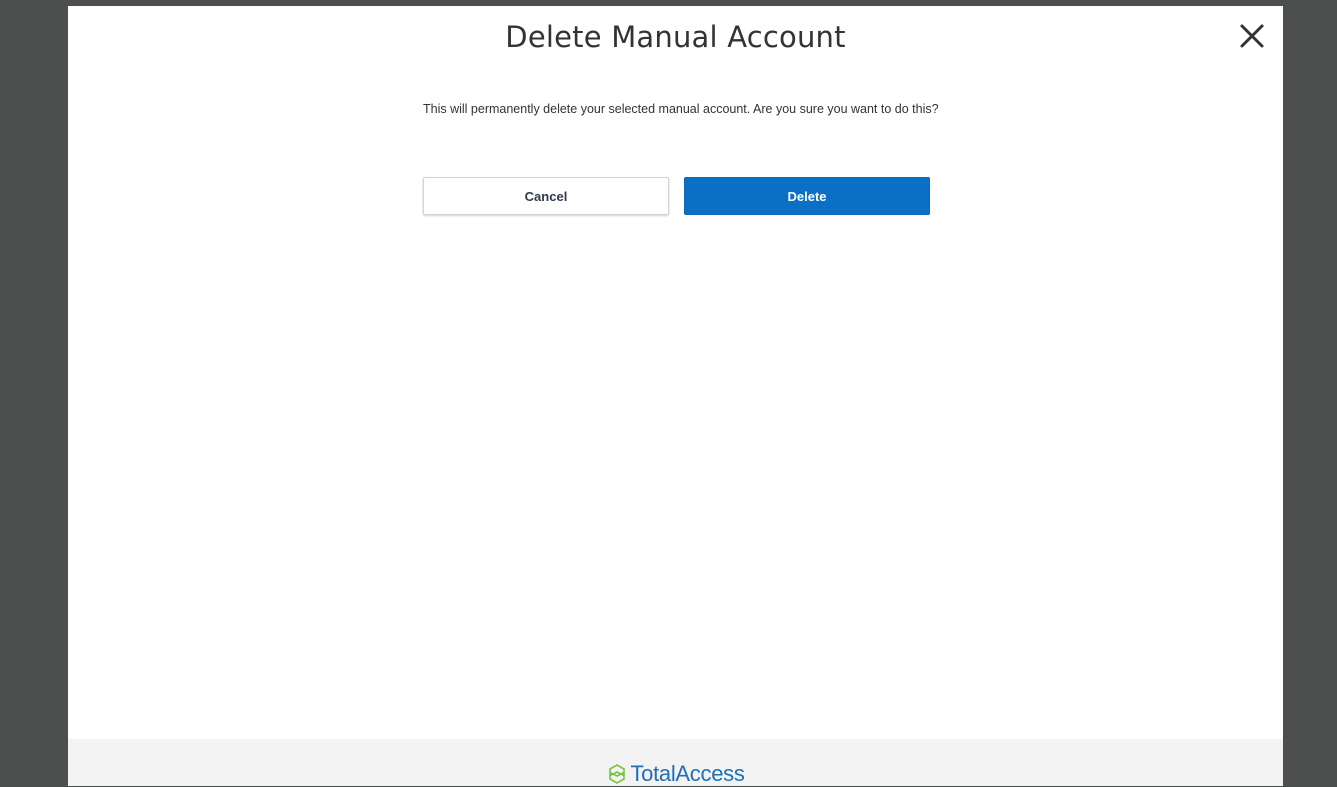 This screenshot has width=1337, height=787. What do you see at coordinates (807, 196) in the screenshot?
I see `delete-button: Delete` at bounding box center [807, 196].